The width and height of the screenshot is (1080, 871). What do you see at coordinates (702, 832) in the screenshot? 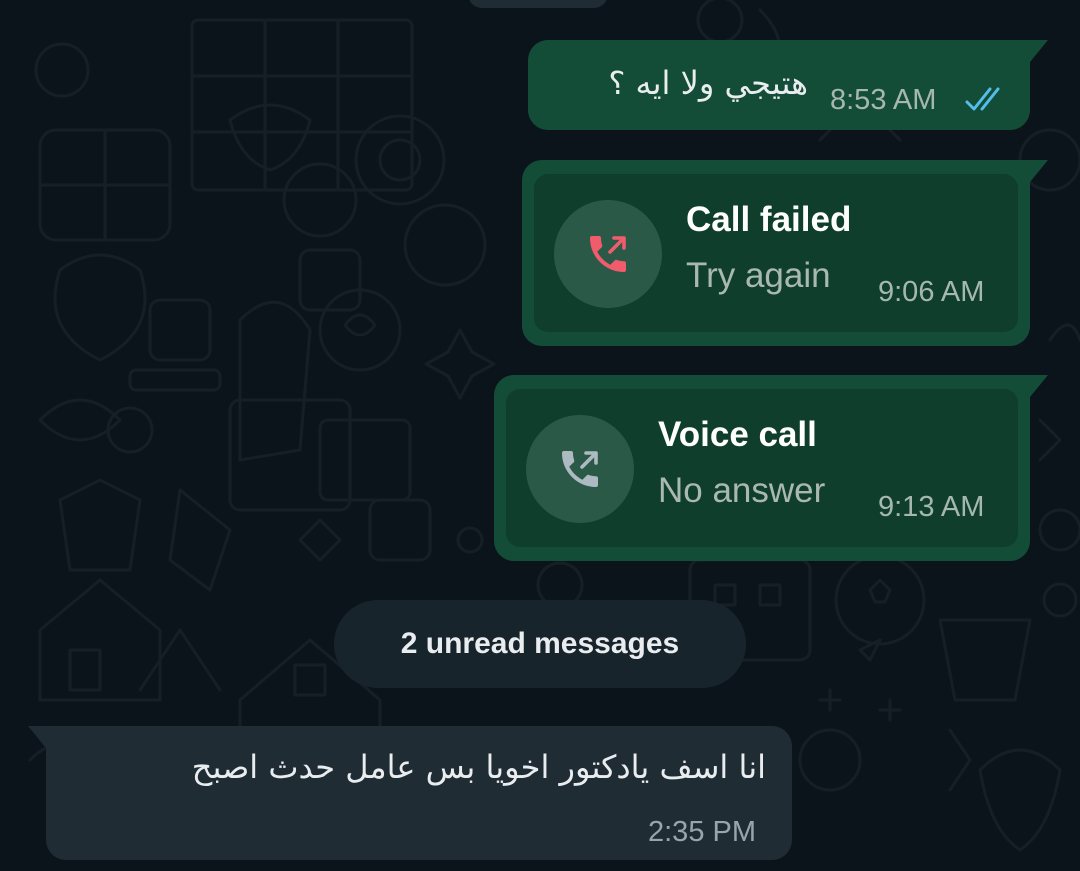
I see `message-time: 2:35 PM` at bounding box center [702, 832].